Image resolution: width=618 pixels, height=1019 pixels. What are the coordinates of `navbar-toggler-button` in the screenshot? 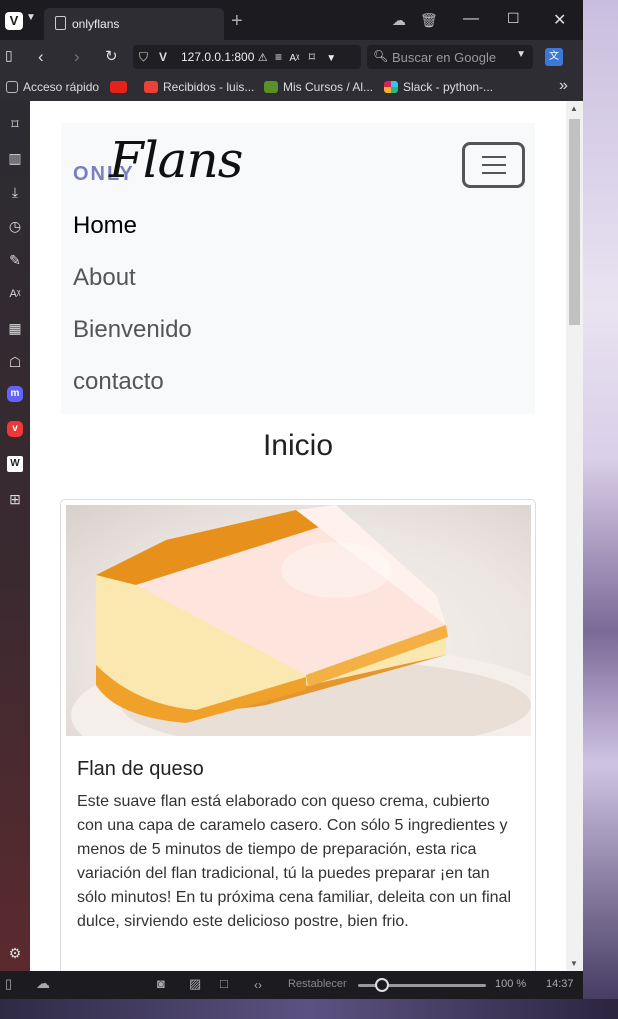 It's located at (493, 165).